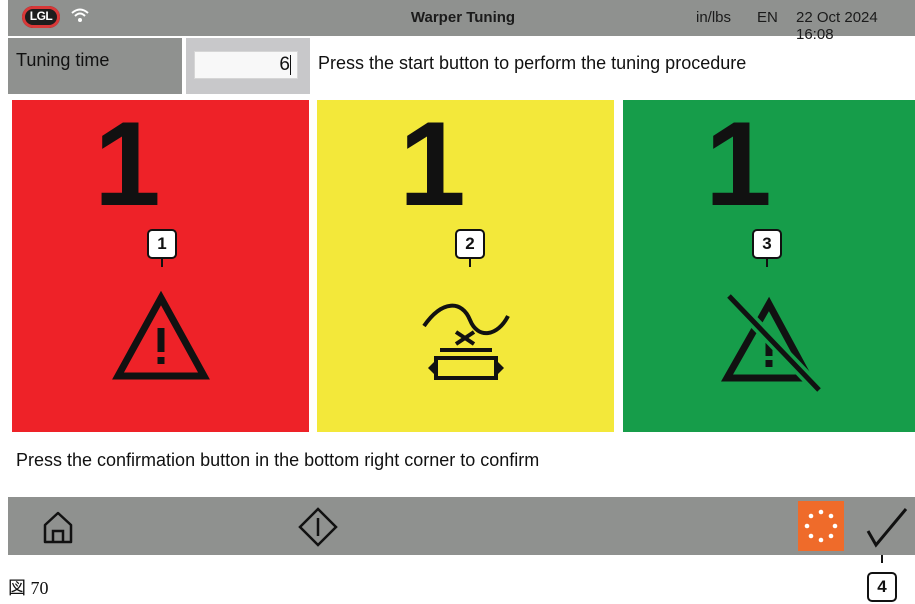 This screenshot has height=604, width=915. What do you see at coordinates (470, 263) in the screenshot?
I see `callout-2-stem` at bounding box center [470, 263].